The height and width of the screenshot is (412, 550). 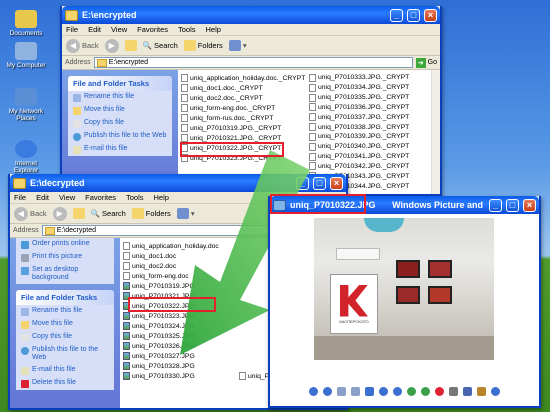 I want to click on best-fit-icon, so click(x=341, y=391).